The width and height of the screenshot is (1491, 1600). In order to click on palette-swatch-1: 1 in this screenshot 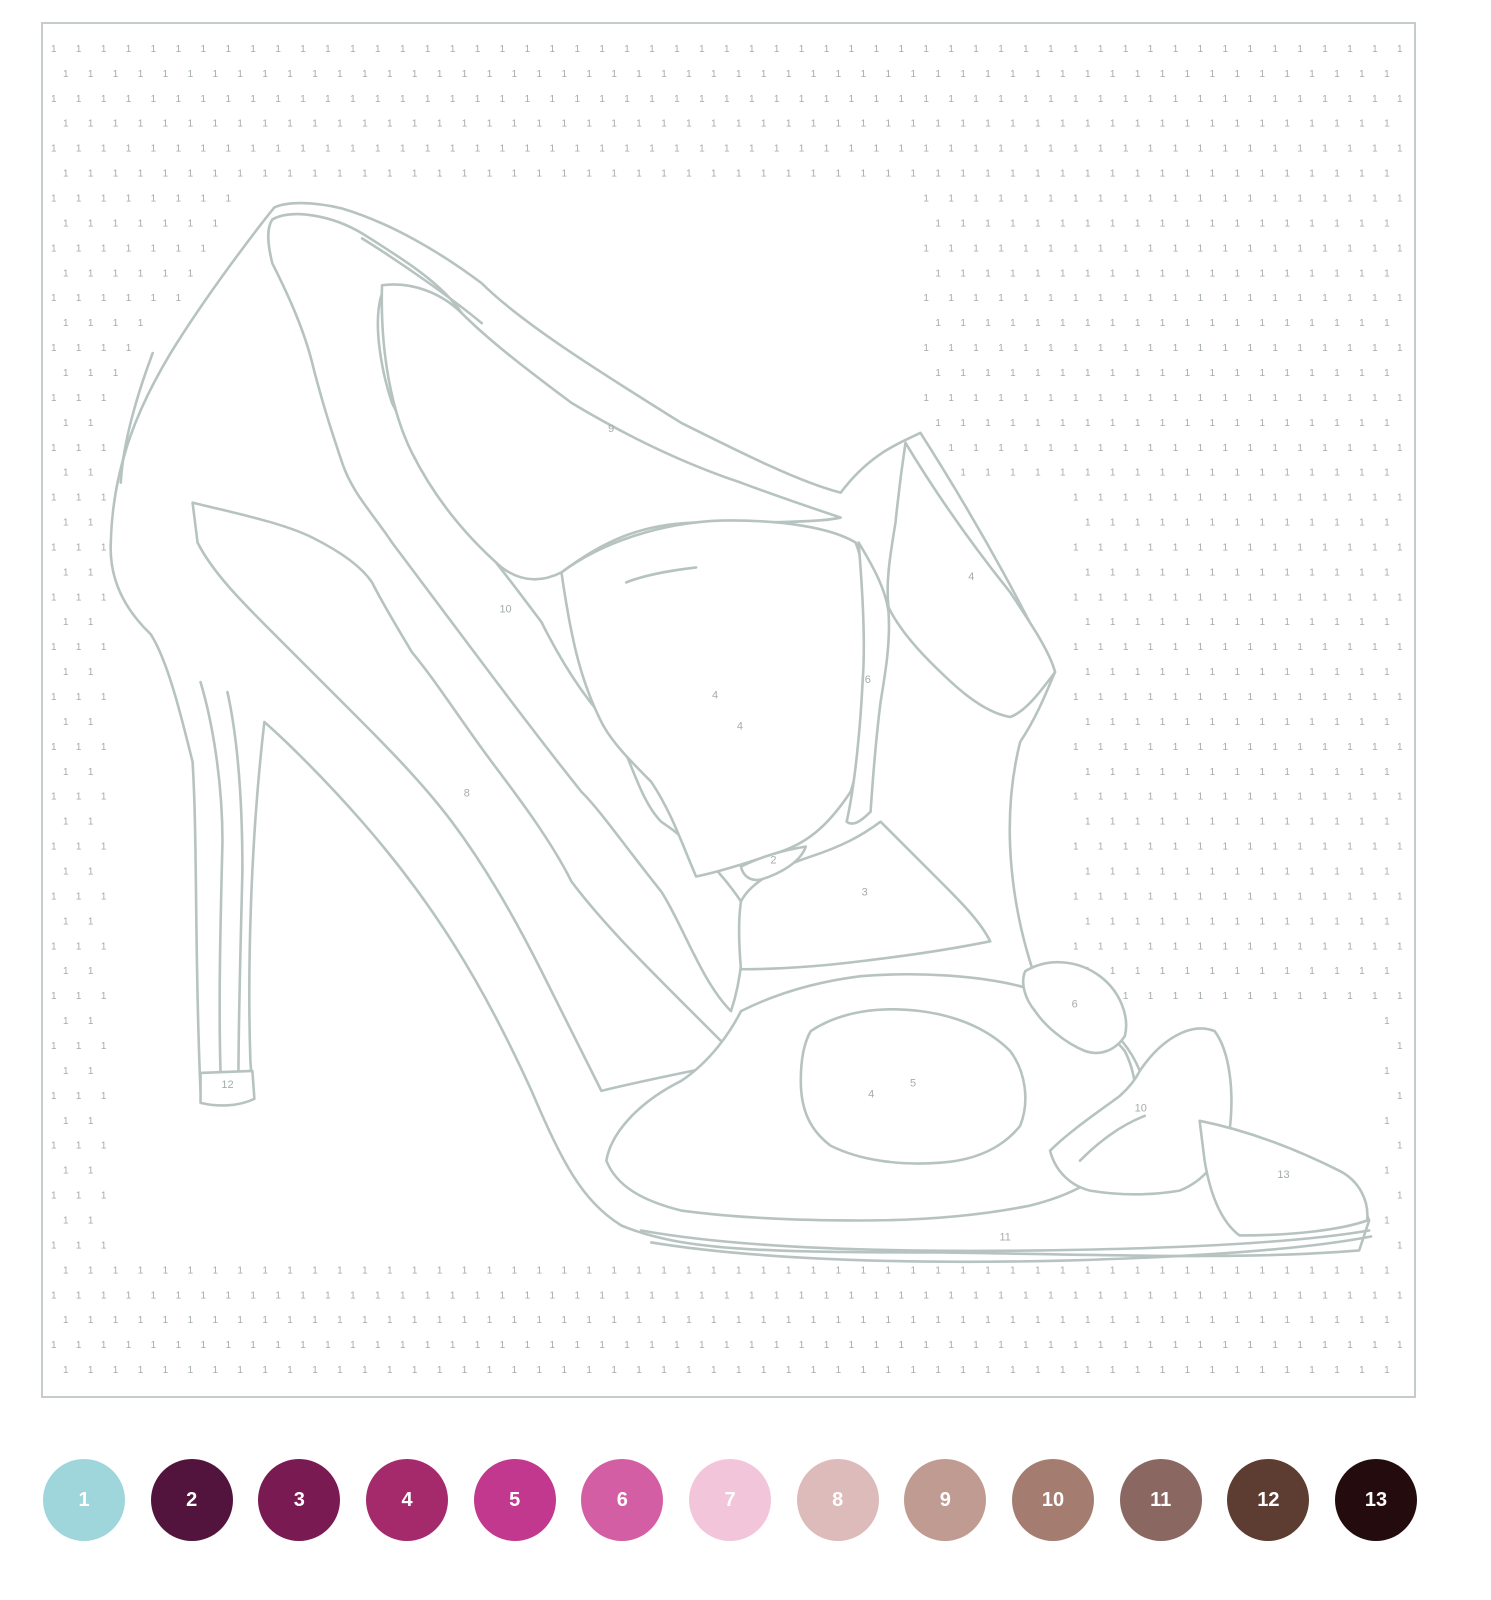, I will do `click(84, 1500)`.